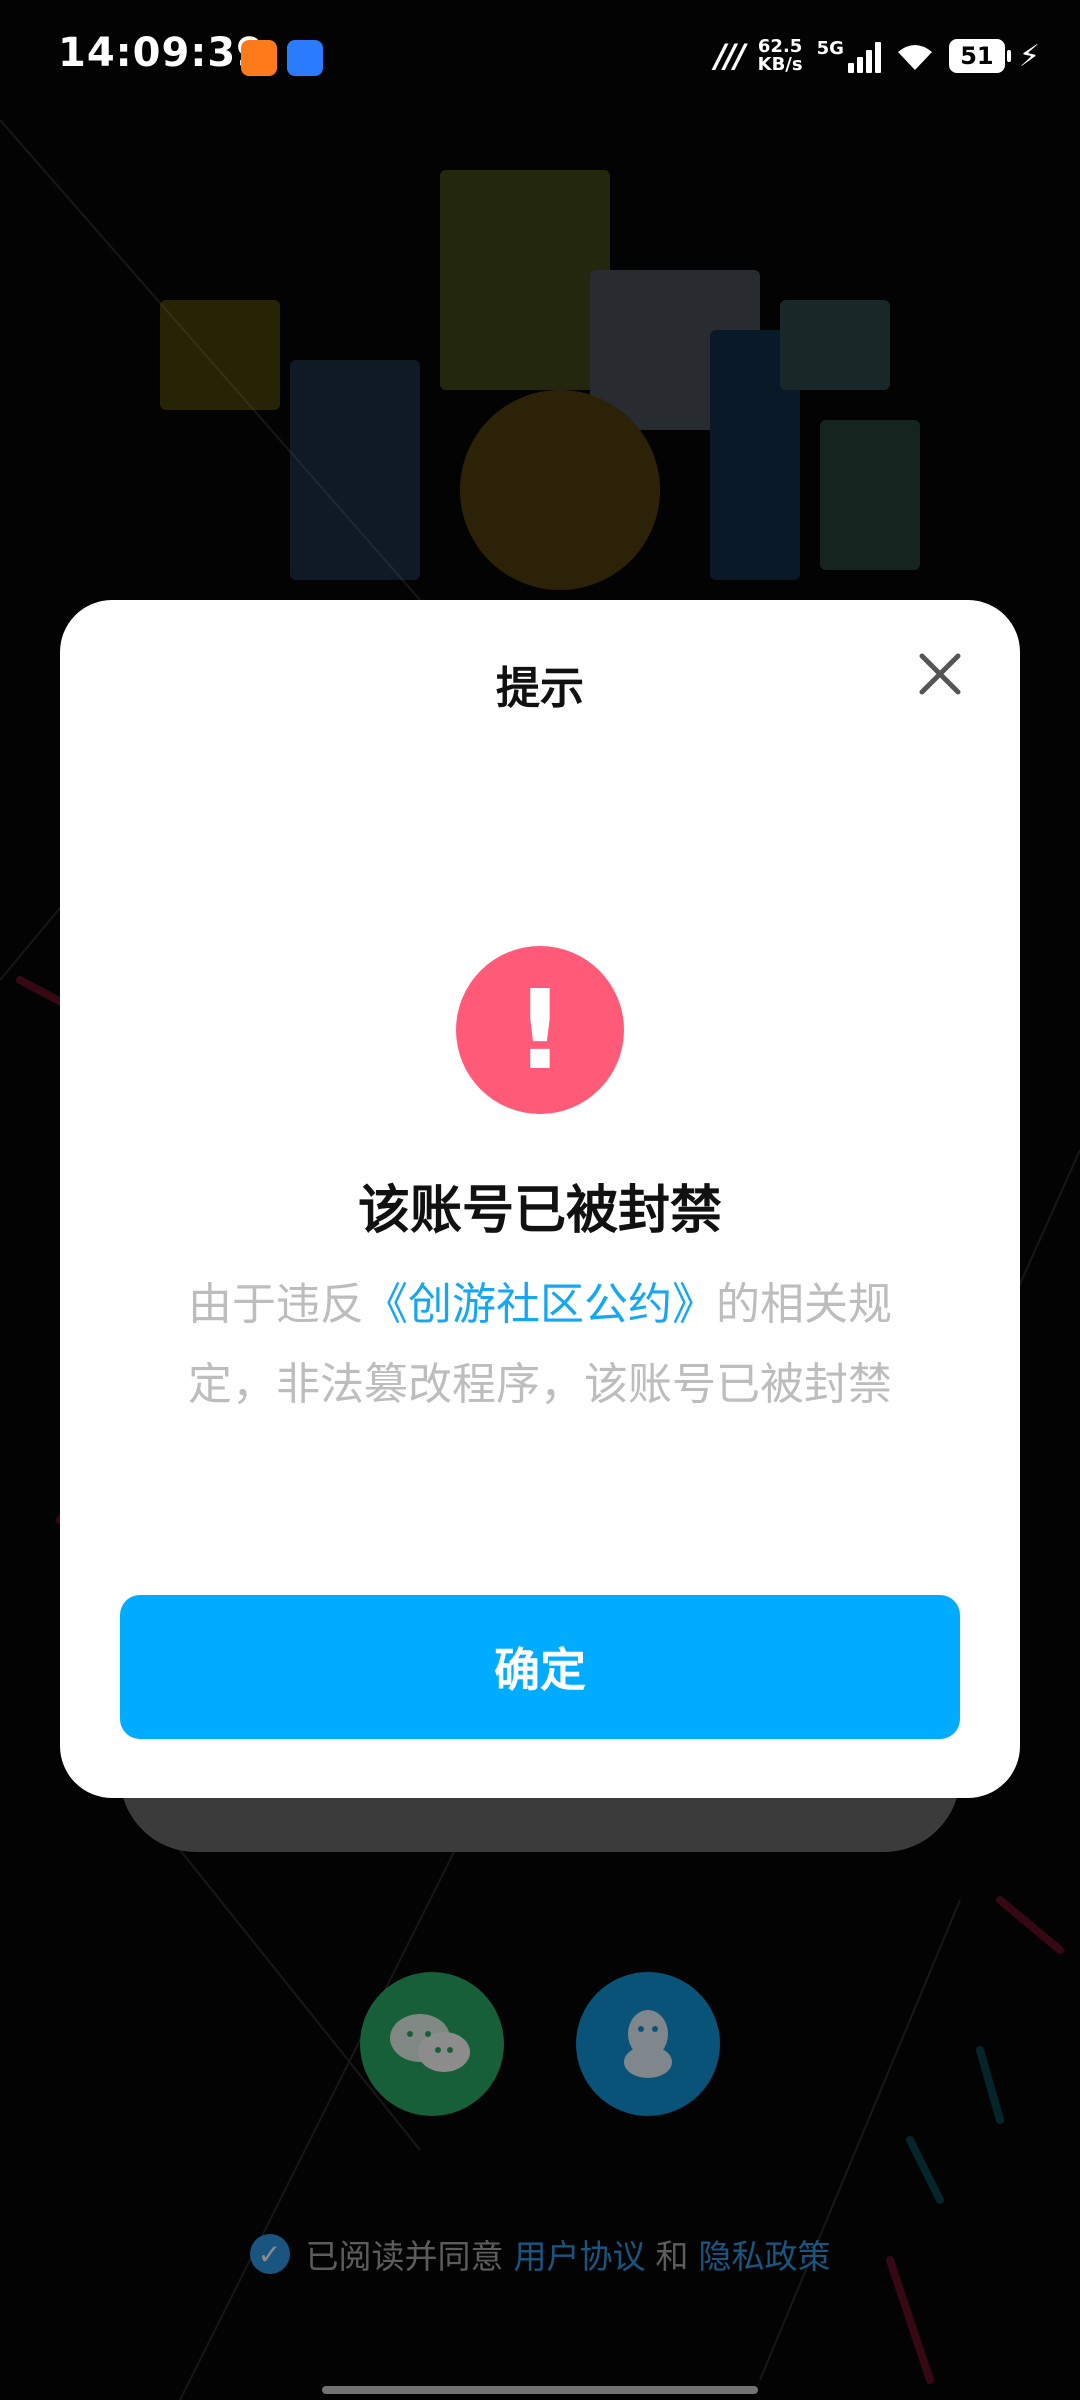  I want to click on status-icons: /// 62.5 KB/s 5G 51 ⚡, so click(877, 56).